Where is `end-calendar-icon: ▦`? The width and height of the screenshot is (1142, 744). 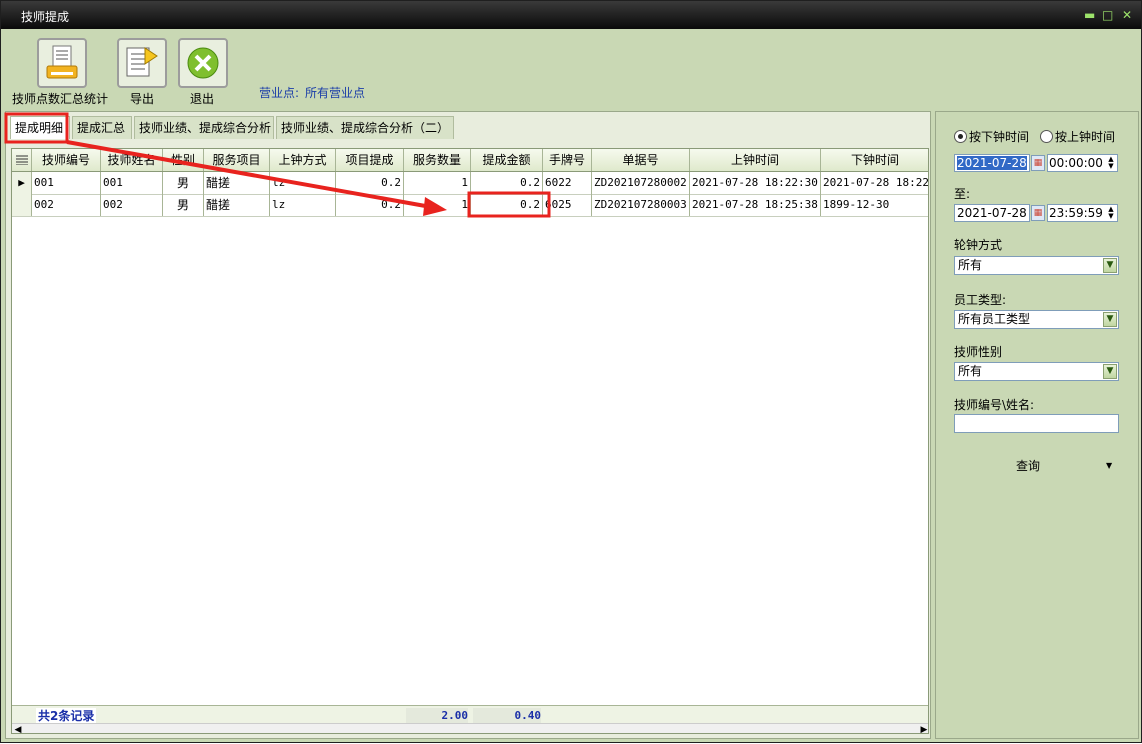
end-calendar-icon: ▦ is located at coordinates (1038, 213).